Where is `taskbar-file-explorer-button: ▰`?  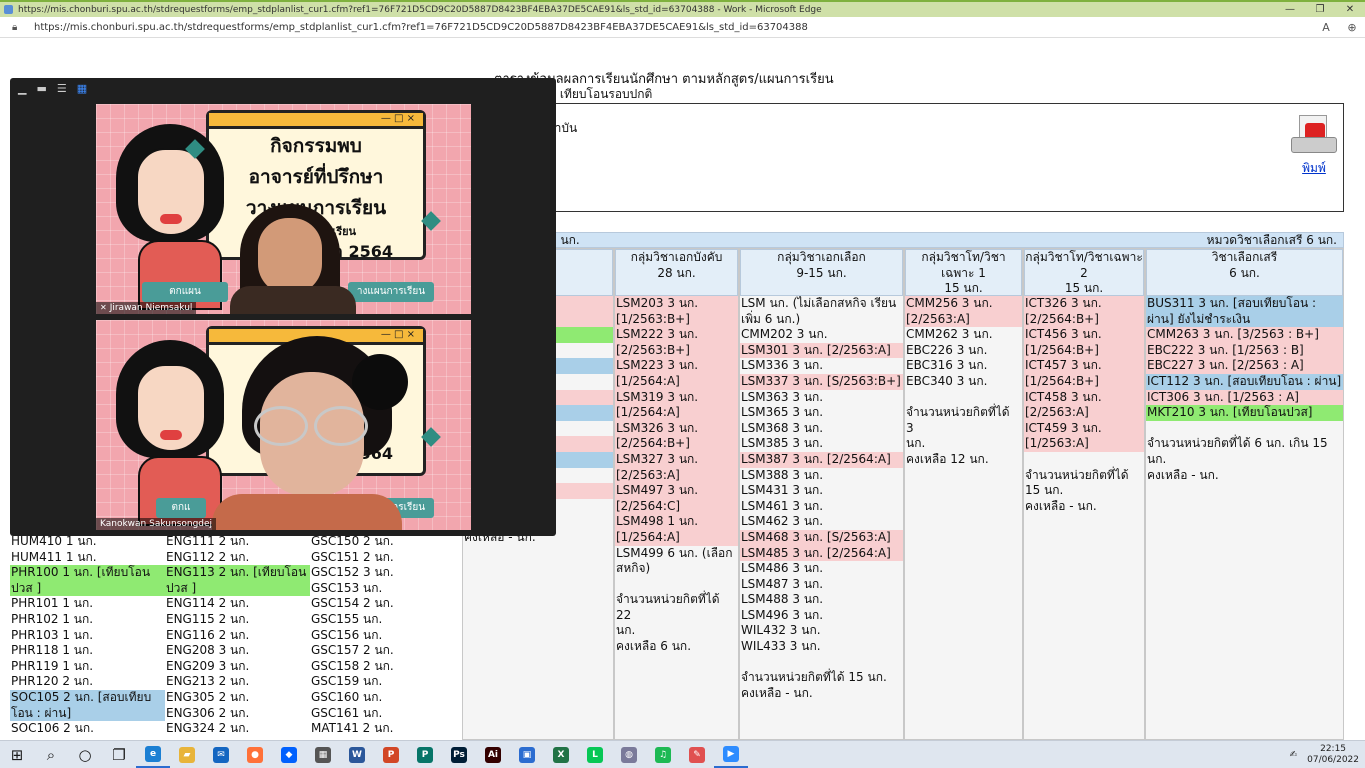 taskbar-file-explorer-button: ▰ is located at coordinates (187, 755).